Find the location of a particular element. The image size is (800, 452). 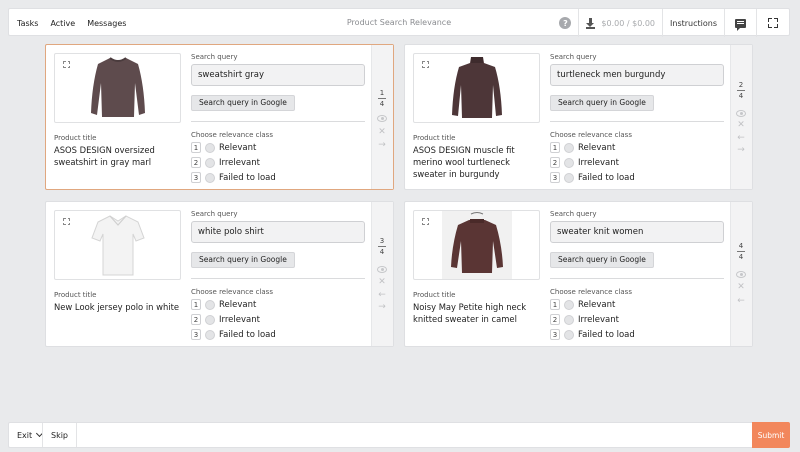

search-query-field: white polo shirt is located at coordinates (278, 232).